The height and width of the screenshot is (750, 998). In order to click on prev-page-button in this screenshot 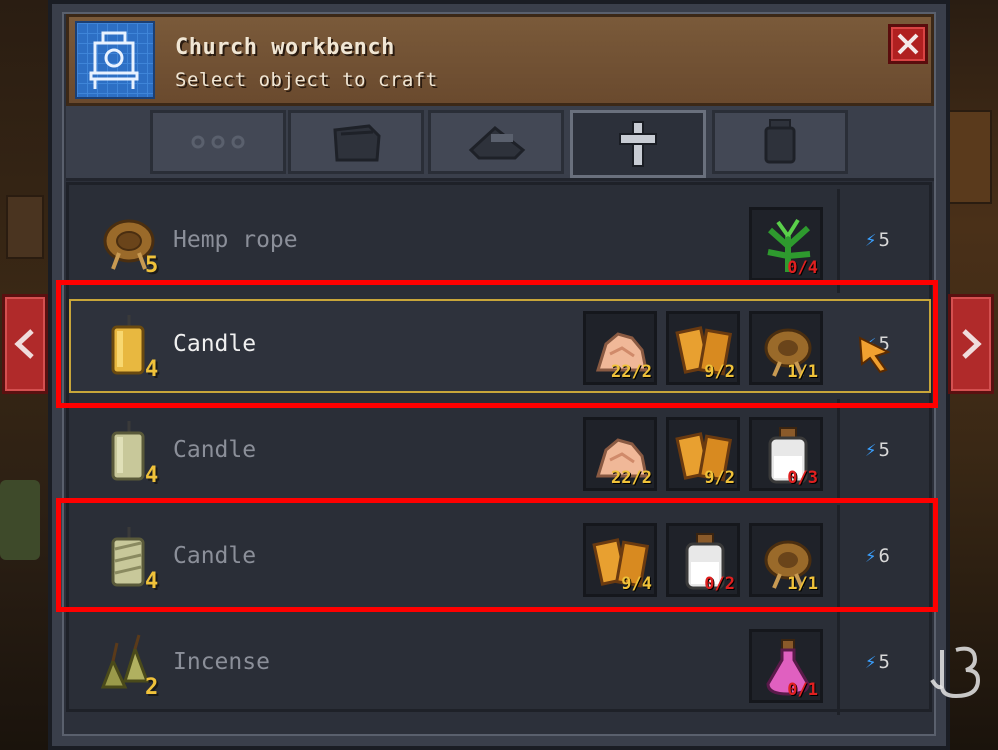, I will do `click(25, 344)`.